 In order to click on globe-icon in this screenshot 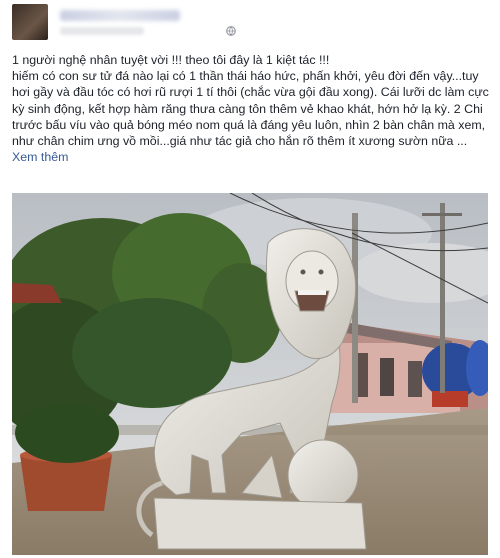, I will do `click(231, 31)`.